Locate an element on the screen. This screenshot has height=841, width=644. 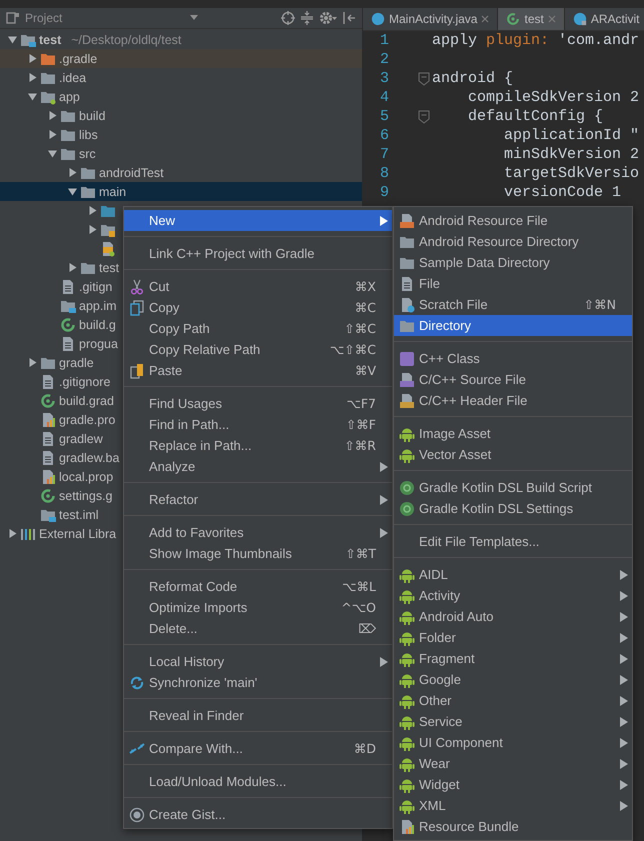
keyboard-shortcut: ⌘D is located at coordinates (365, 748).